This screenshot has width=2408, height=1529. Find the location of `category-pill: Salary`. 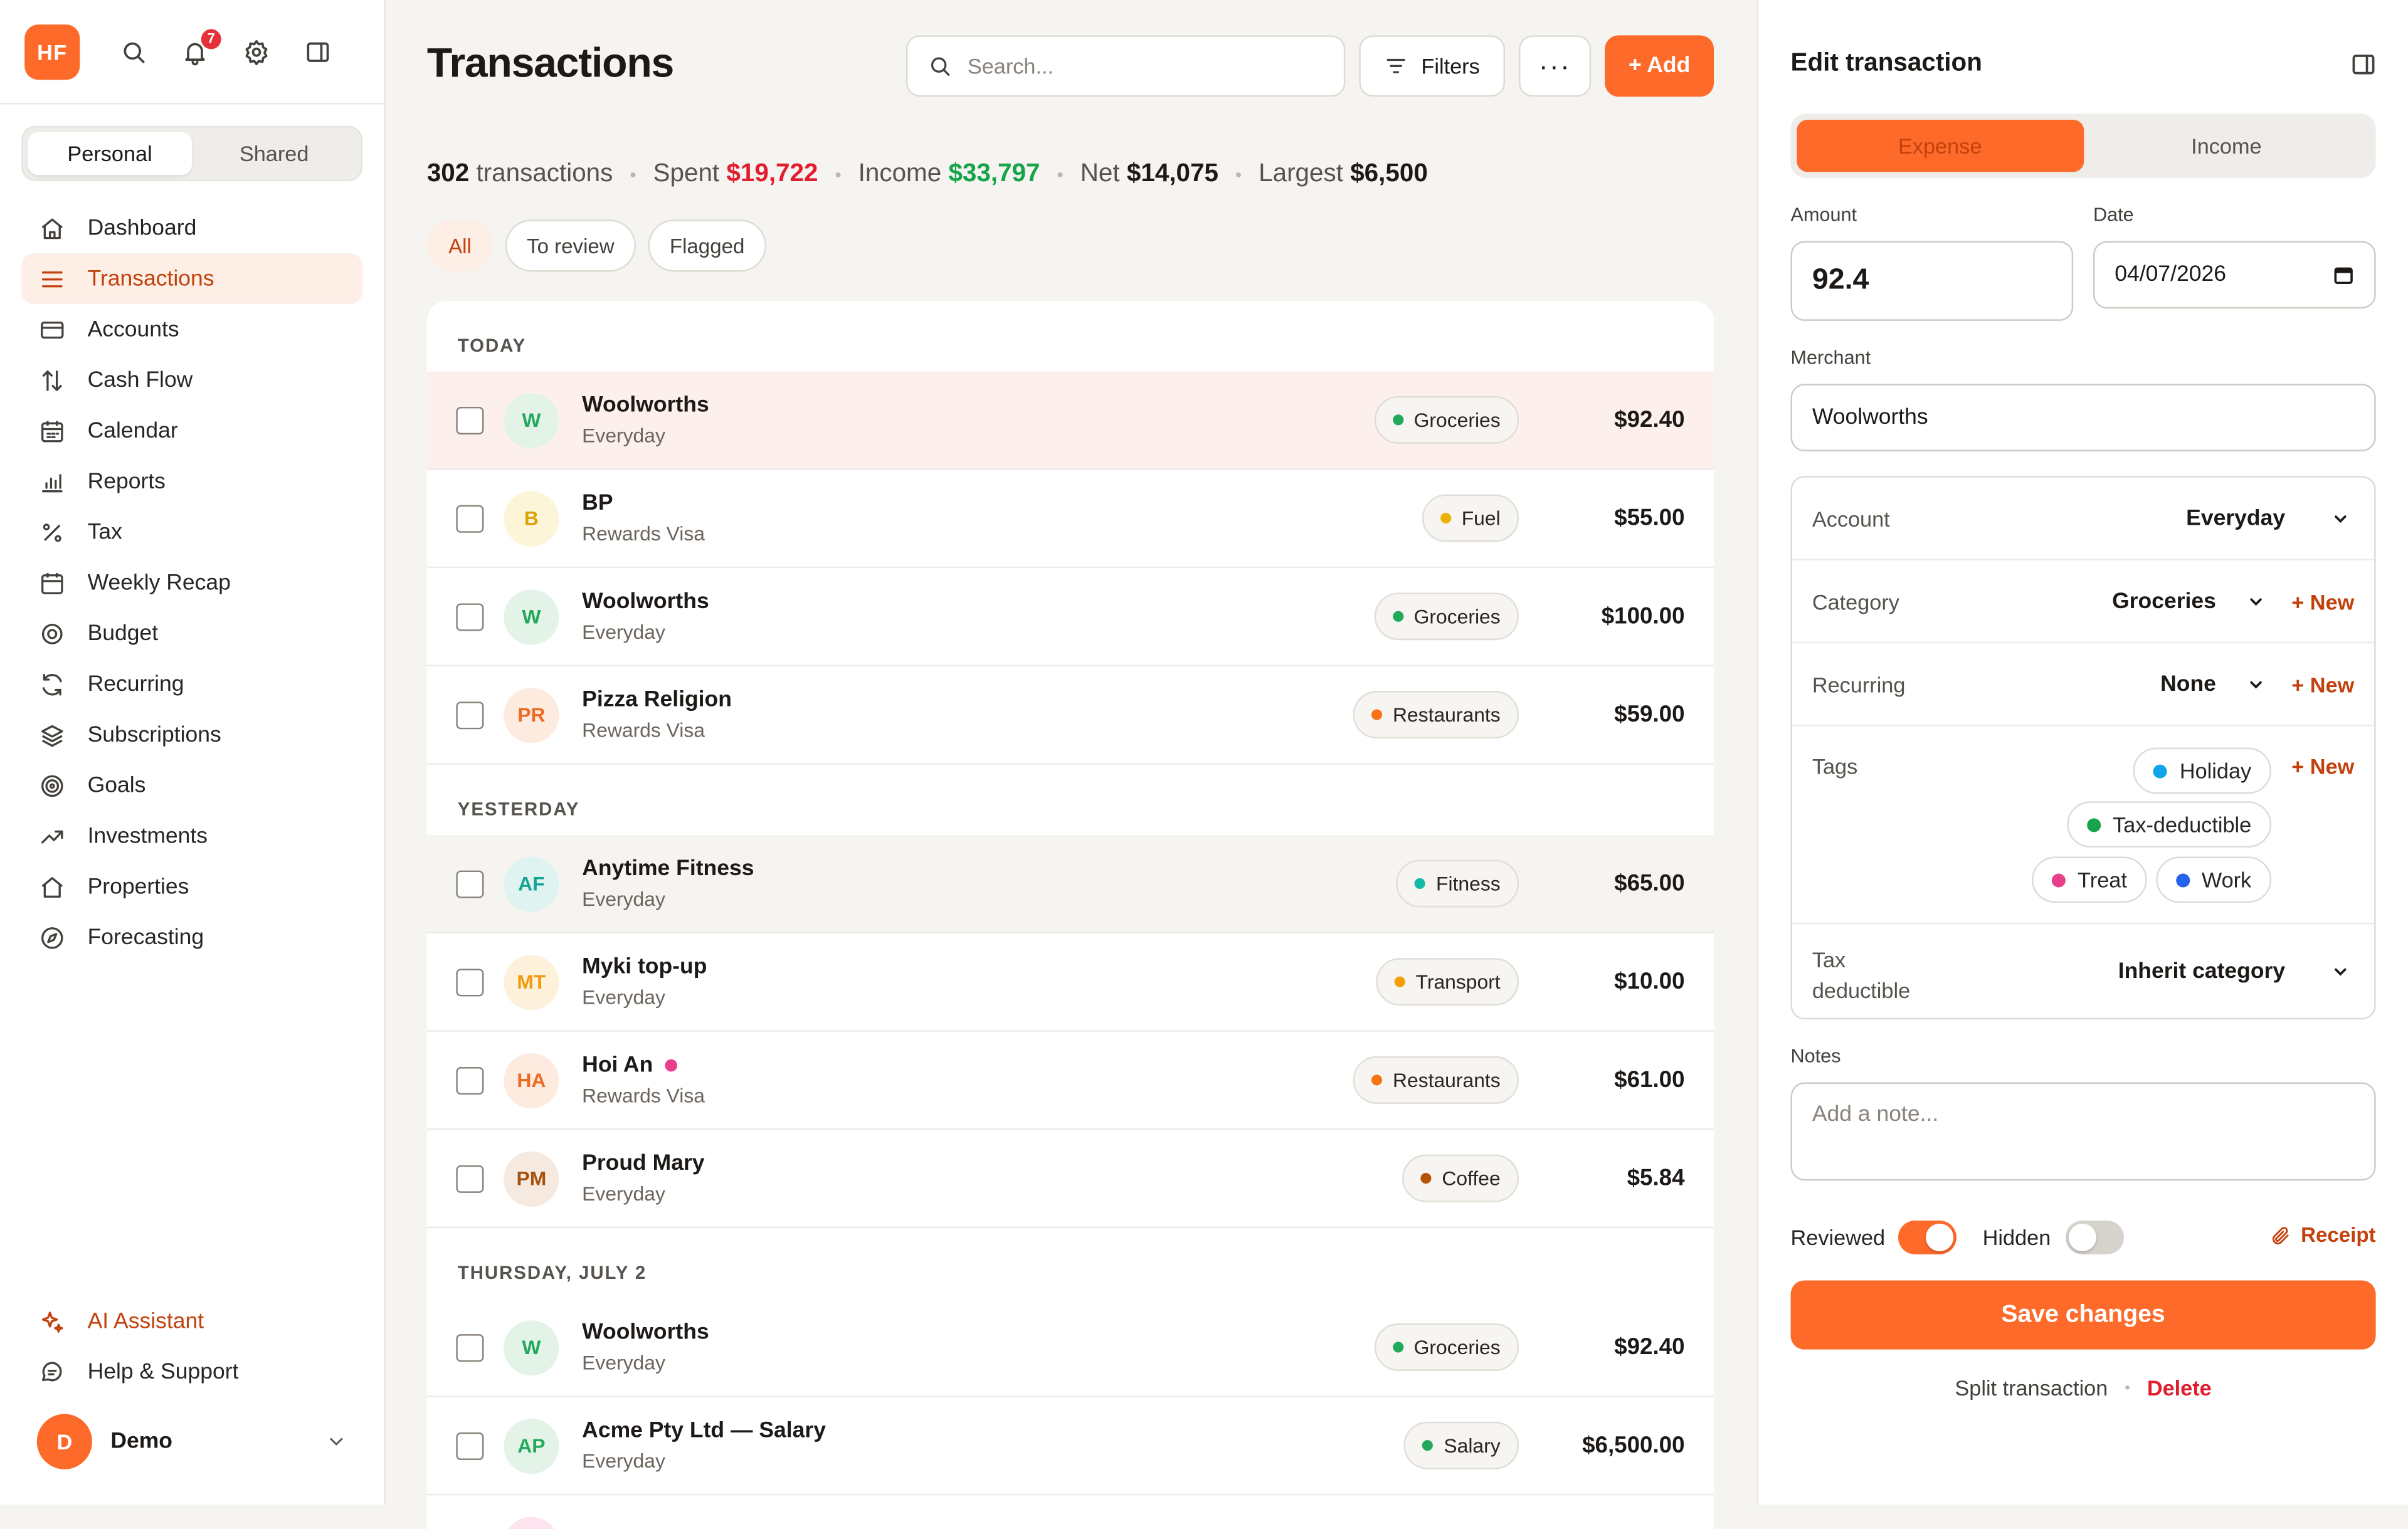

category-pill: Salary is located at coordinates (1461, 1445).